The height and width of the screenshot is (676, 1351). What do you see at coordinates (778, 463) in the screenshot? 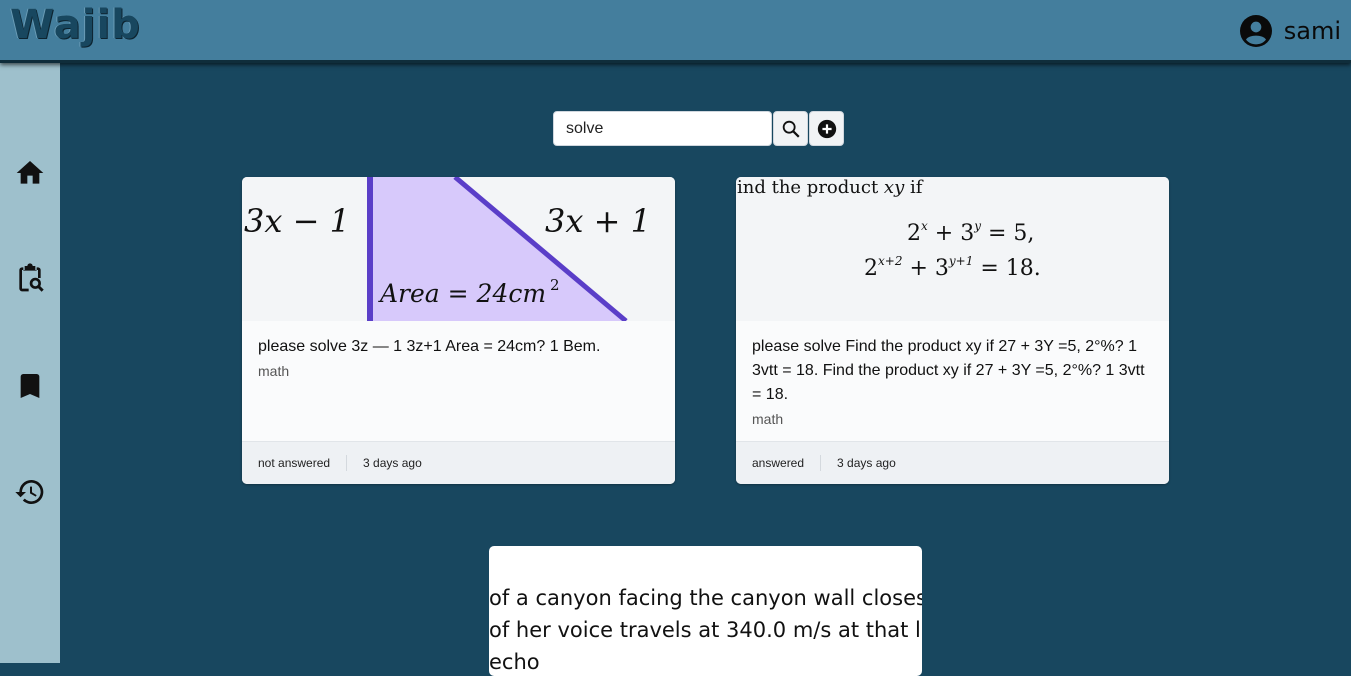
I see `status-badge: answered` at bounding box center [778, 463].